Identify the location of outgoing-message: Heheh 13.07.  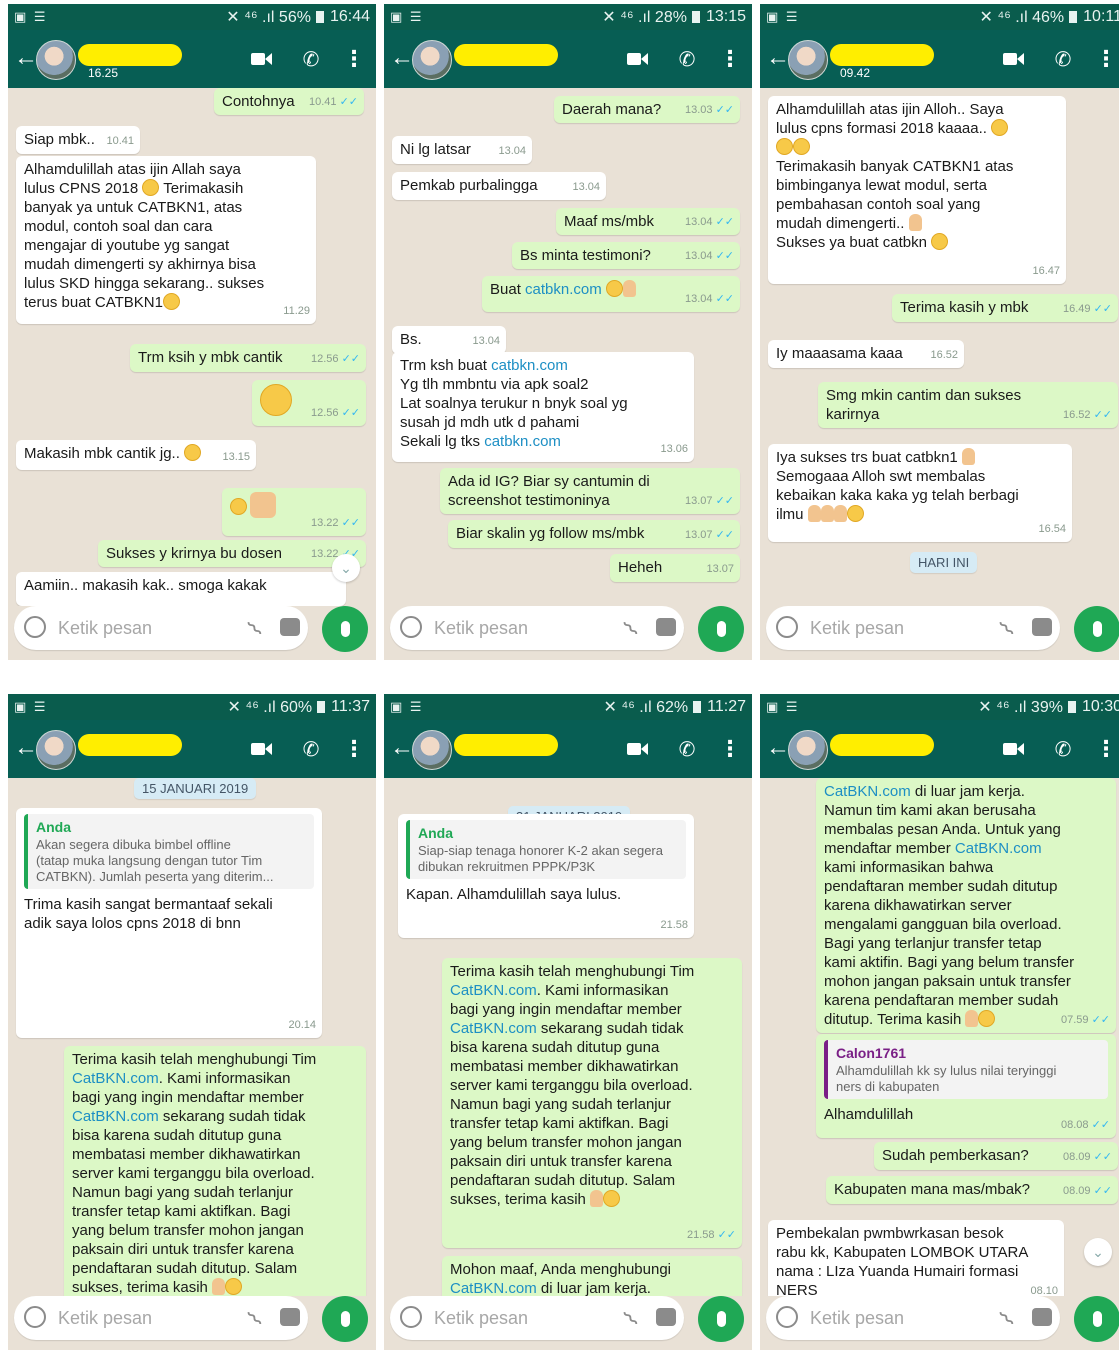
(675, 568).